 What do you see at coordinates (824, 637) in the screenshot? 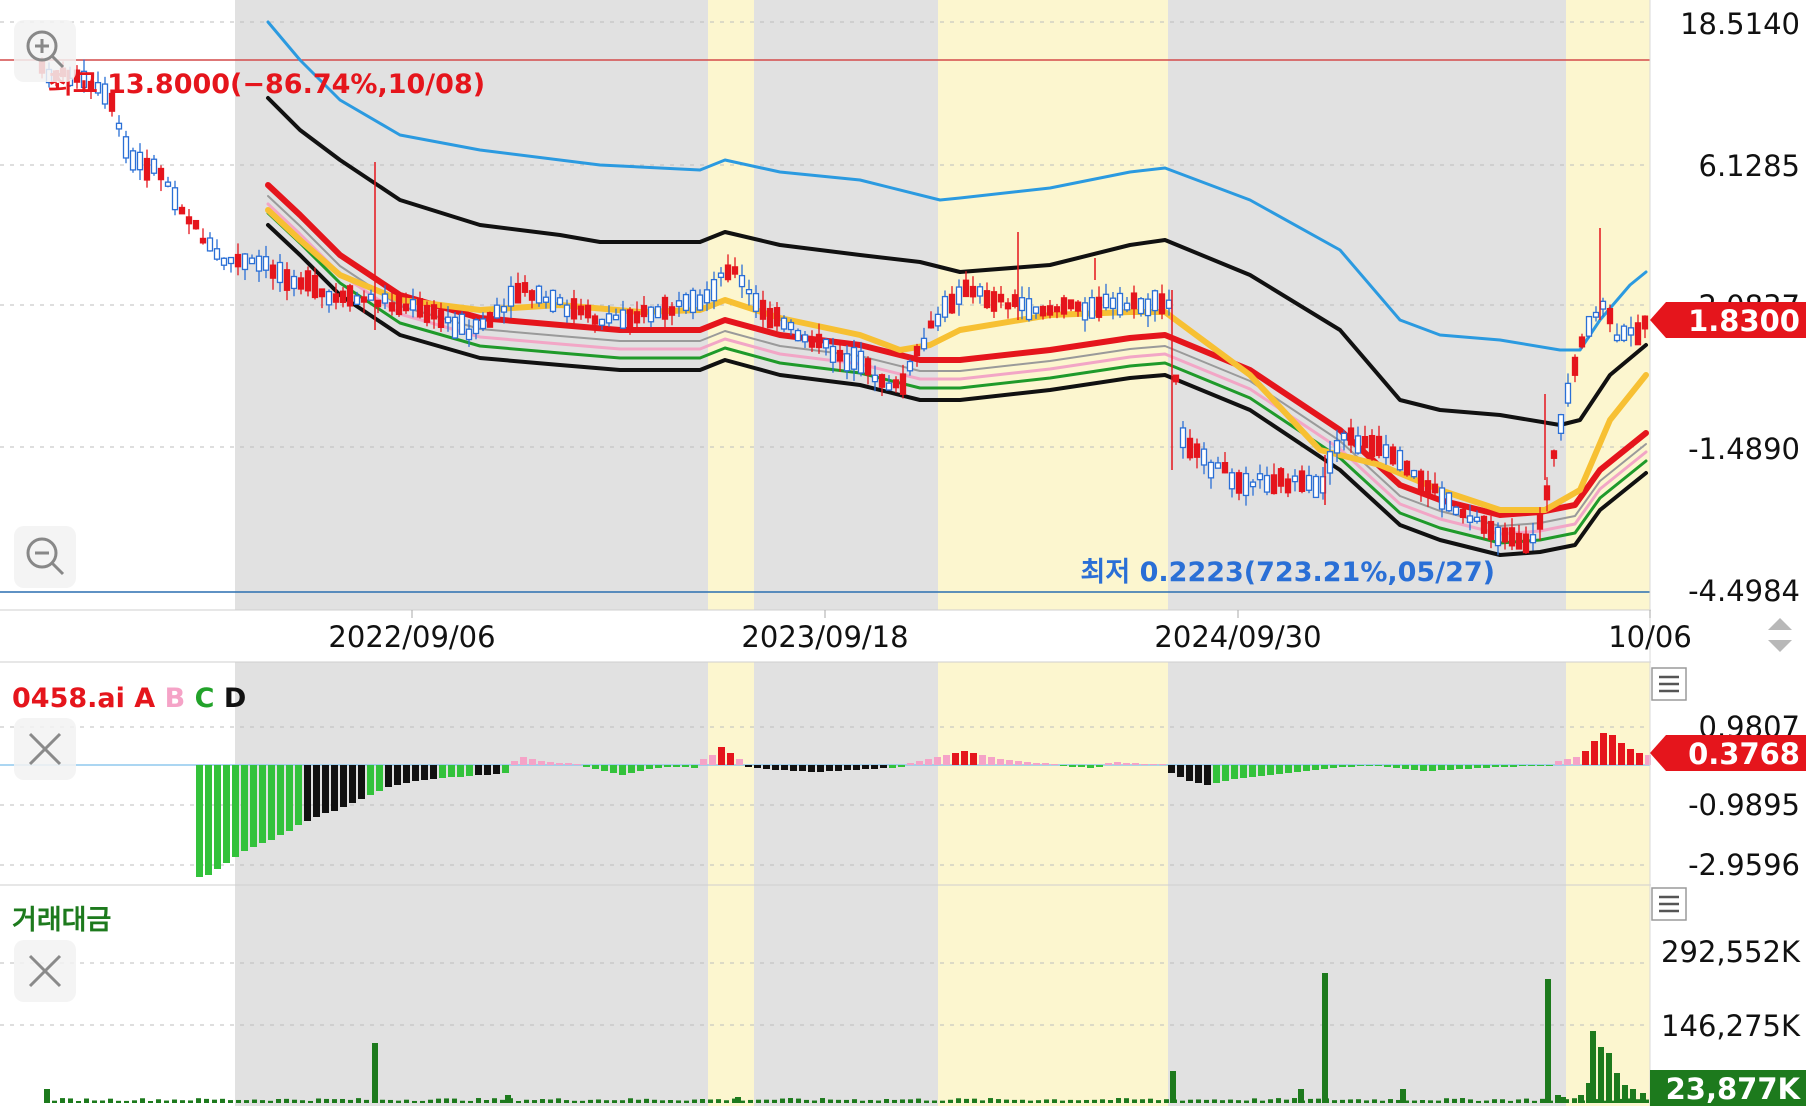
I see `date-label-2: 2023/09/18` at bounding box center [824, 637].